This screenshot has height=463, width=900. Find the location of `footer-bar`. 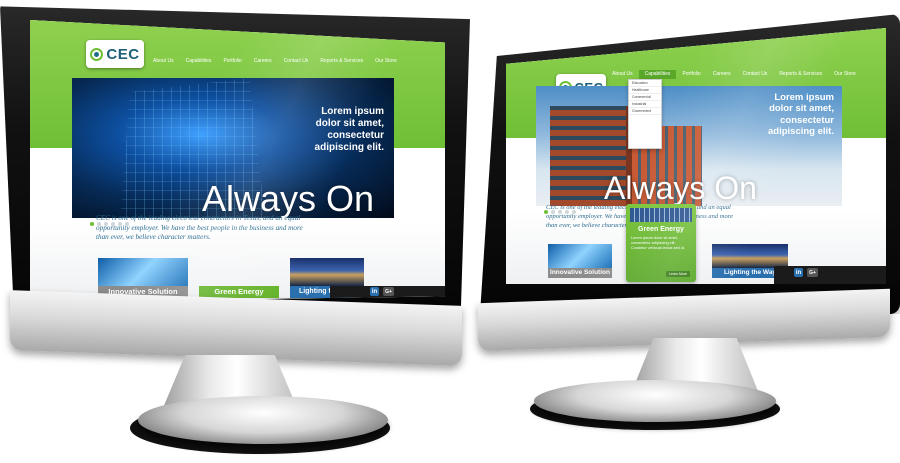

footer-bar is located at coordinates (830, 275).